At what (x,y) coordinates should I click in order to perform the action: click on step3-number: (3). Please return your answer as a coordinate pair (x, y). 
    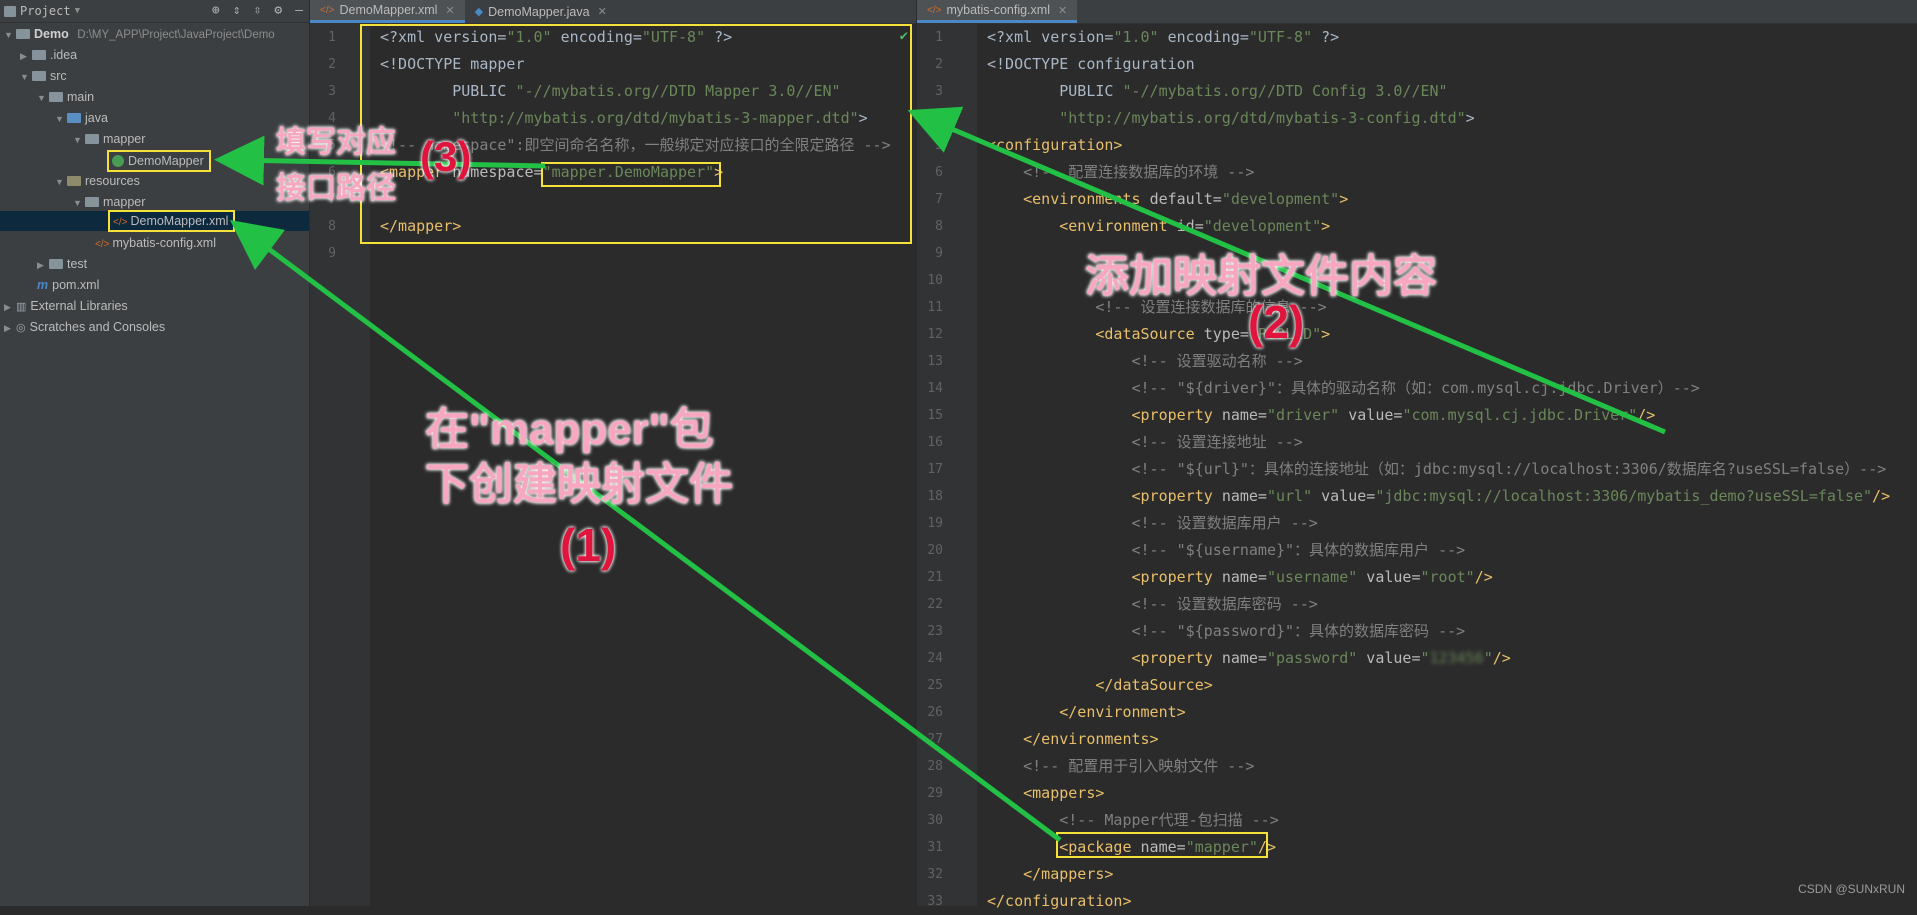
    Looking at the image, I should click on (446, 156).